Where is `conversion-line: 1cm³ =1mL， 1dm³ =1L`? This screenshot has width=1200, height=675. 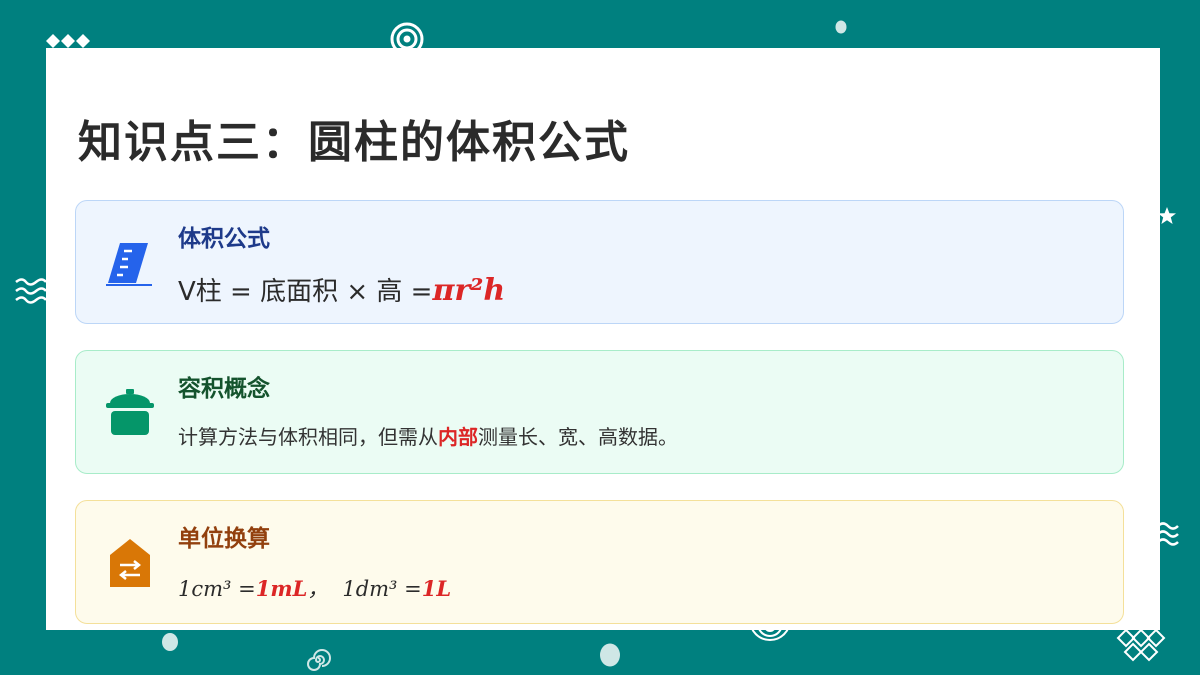 conversion-line: 1cm³ =1mL， 1dm³ =1L is located at coordinates (314, 588).